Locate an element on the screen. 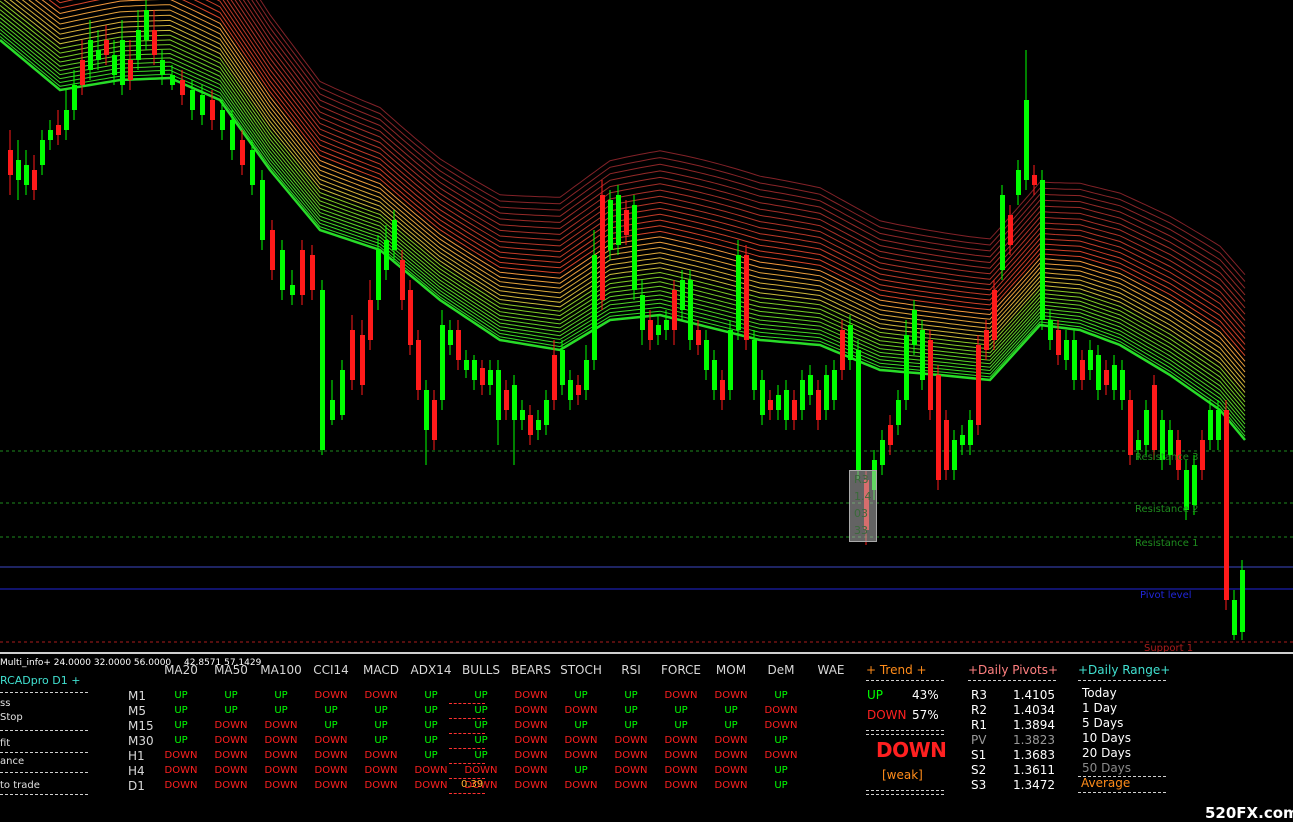  left-item: fit is located at coordinates (5, 743).